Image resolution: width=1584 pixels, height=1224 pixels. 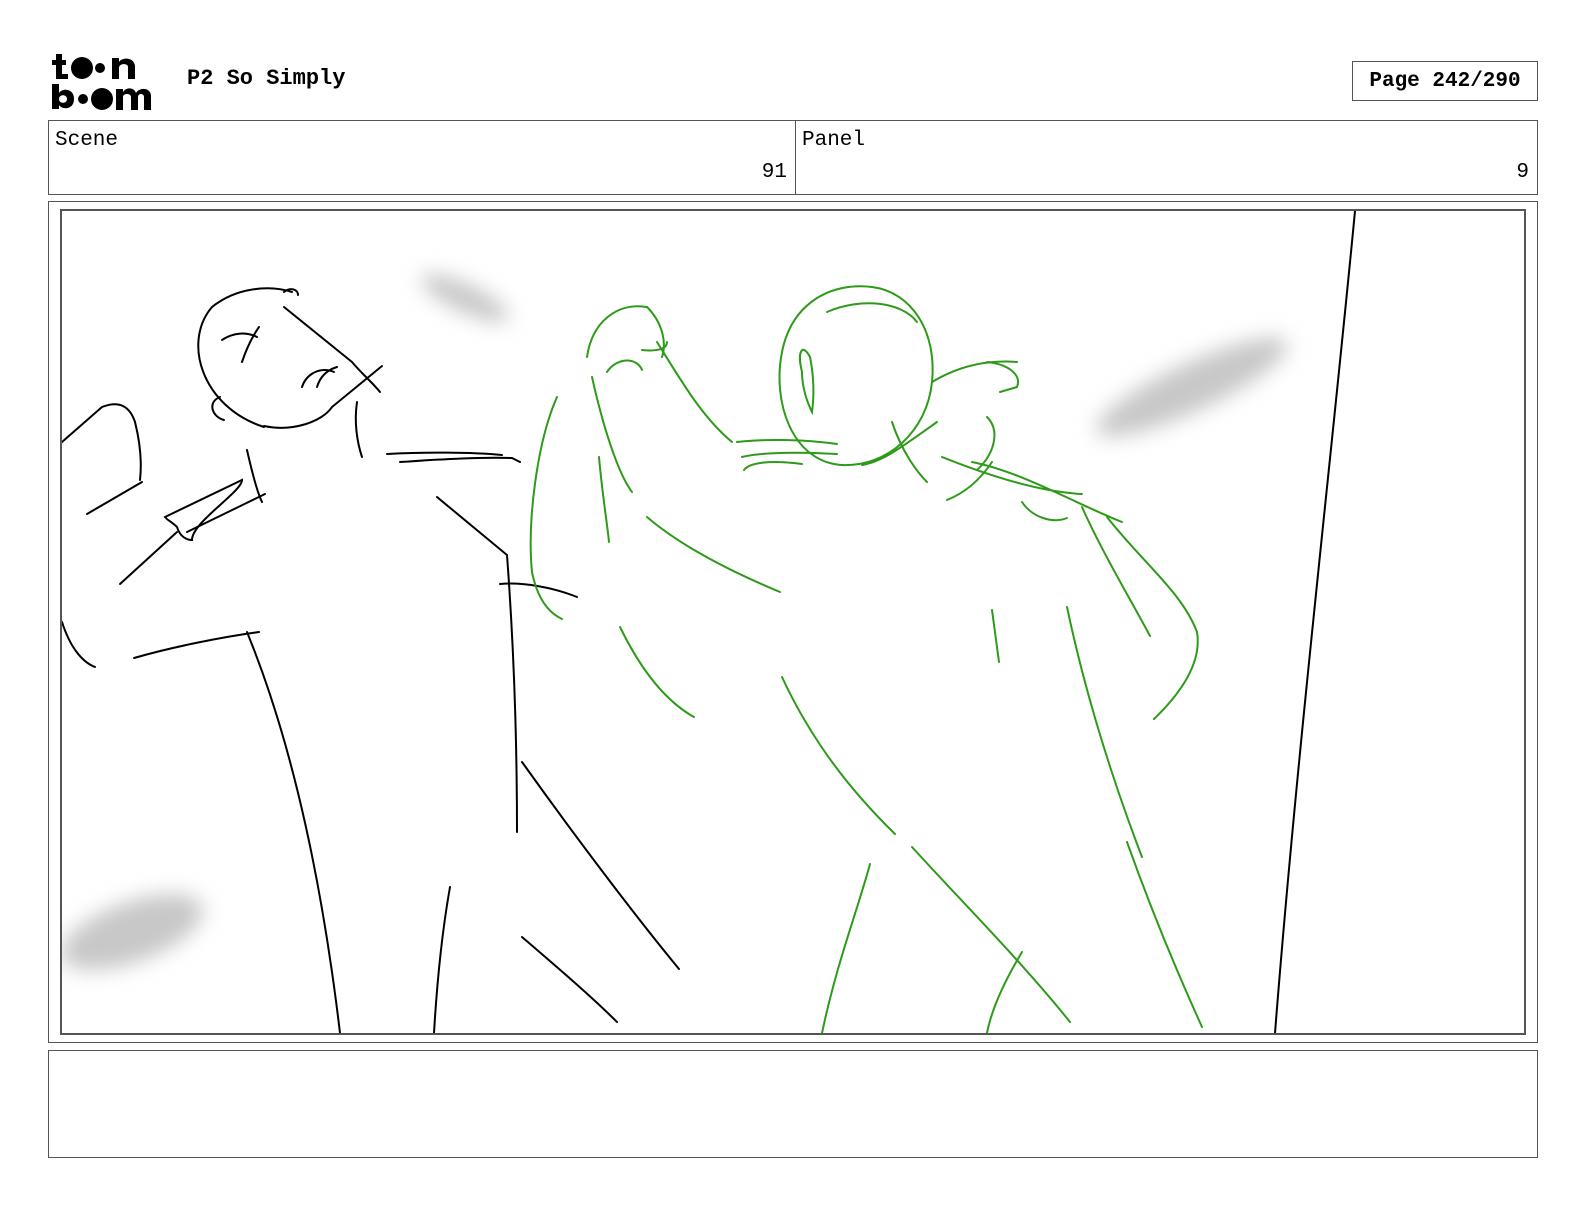 I want to click on notes-box, so click(x=793, y=1104).